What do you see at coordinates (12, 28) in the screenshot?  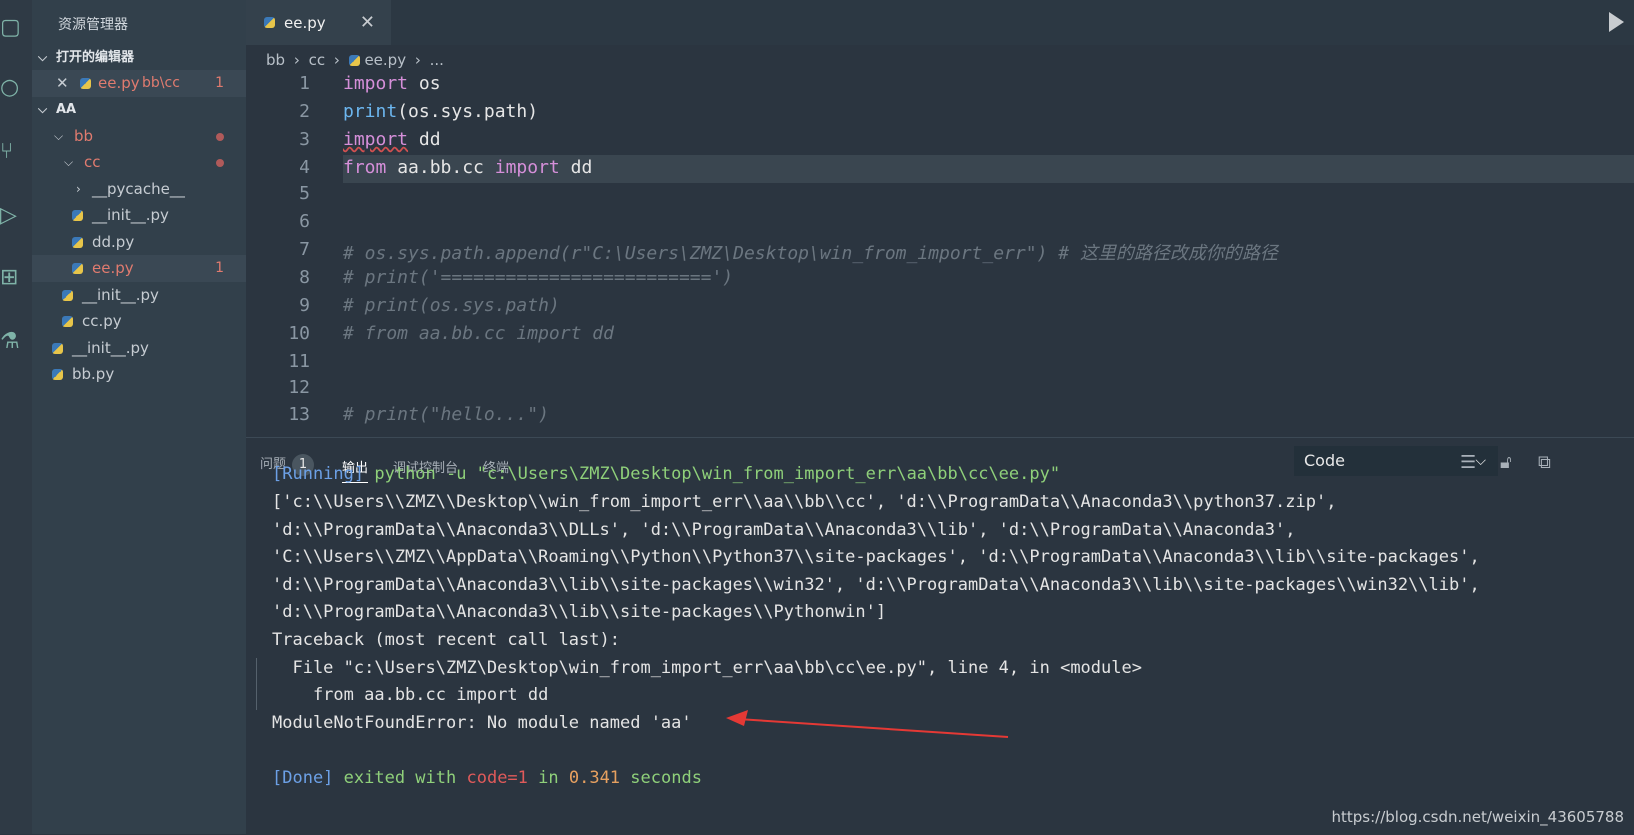 I see `files-icon: ▢` at bounding box center [12, 28].